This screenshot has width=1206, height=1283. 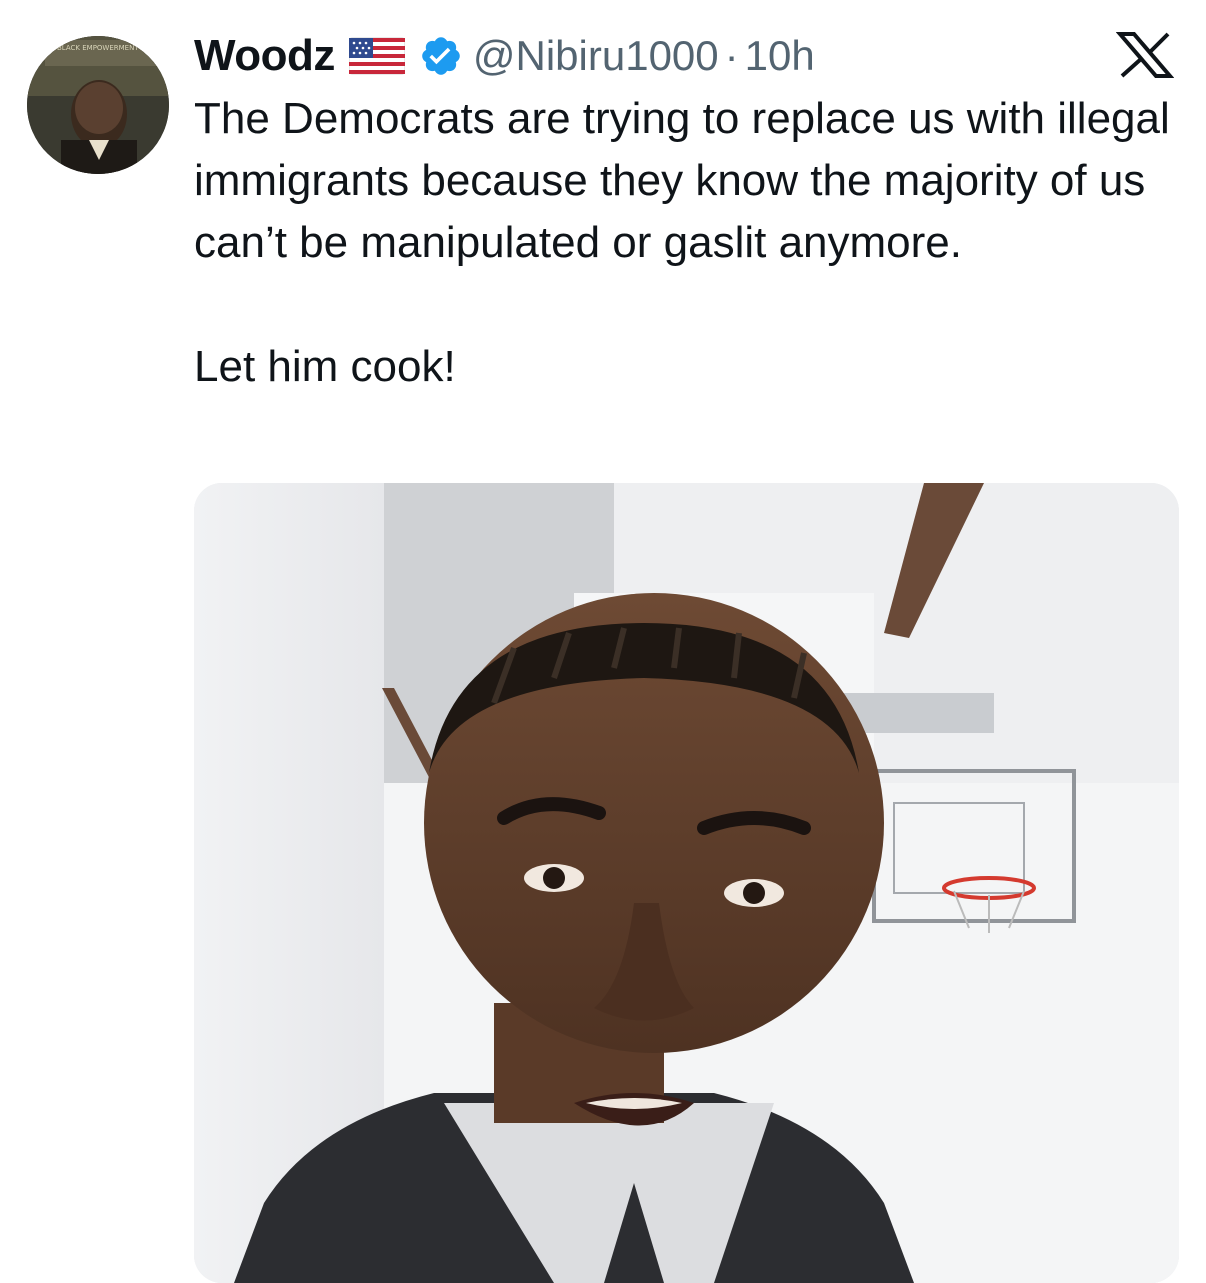 What do you see at coordinates (325, 366) in the screenshot?
I see `tweet-paragraph: Let him cook!` at bounding box center [325, 366].